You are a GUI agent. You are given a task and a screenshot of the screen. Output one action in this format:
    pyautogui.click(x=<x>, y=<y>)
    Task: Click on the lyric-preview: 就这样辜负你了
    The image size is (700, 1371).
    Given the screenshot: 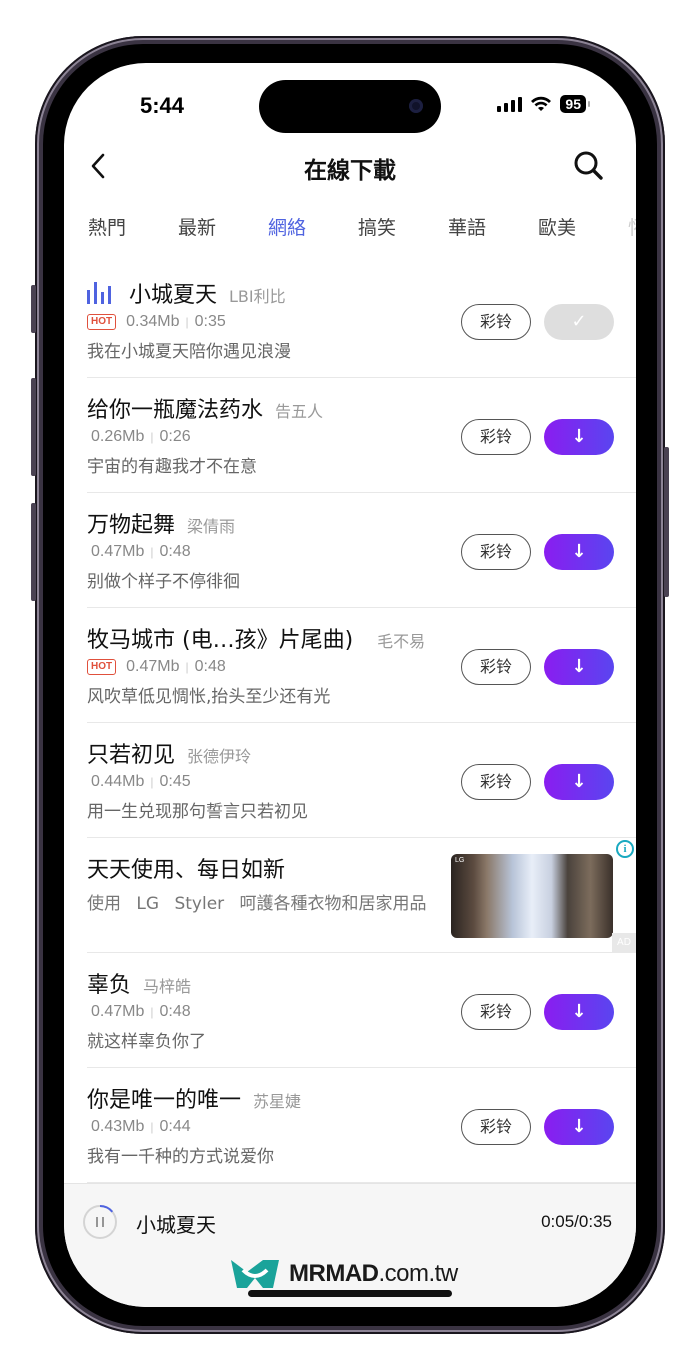 What is the action you would take?
    pyautogui.click(x=146, y=1042)
    